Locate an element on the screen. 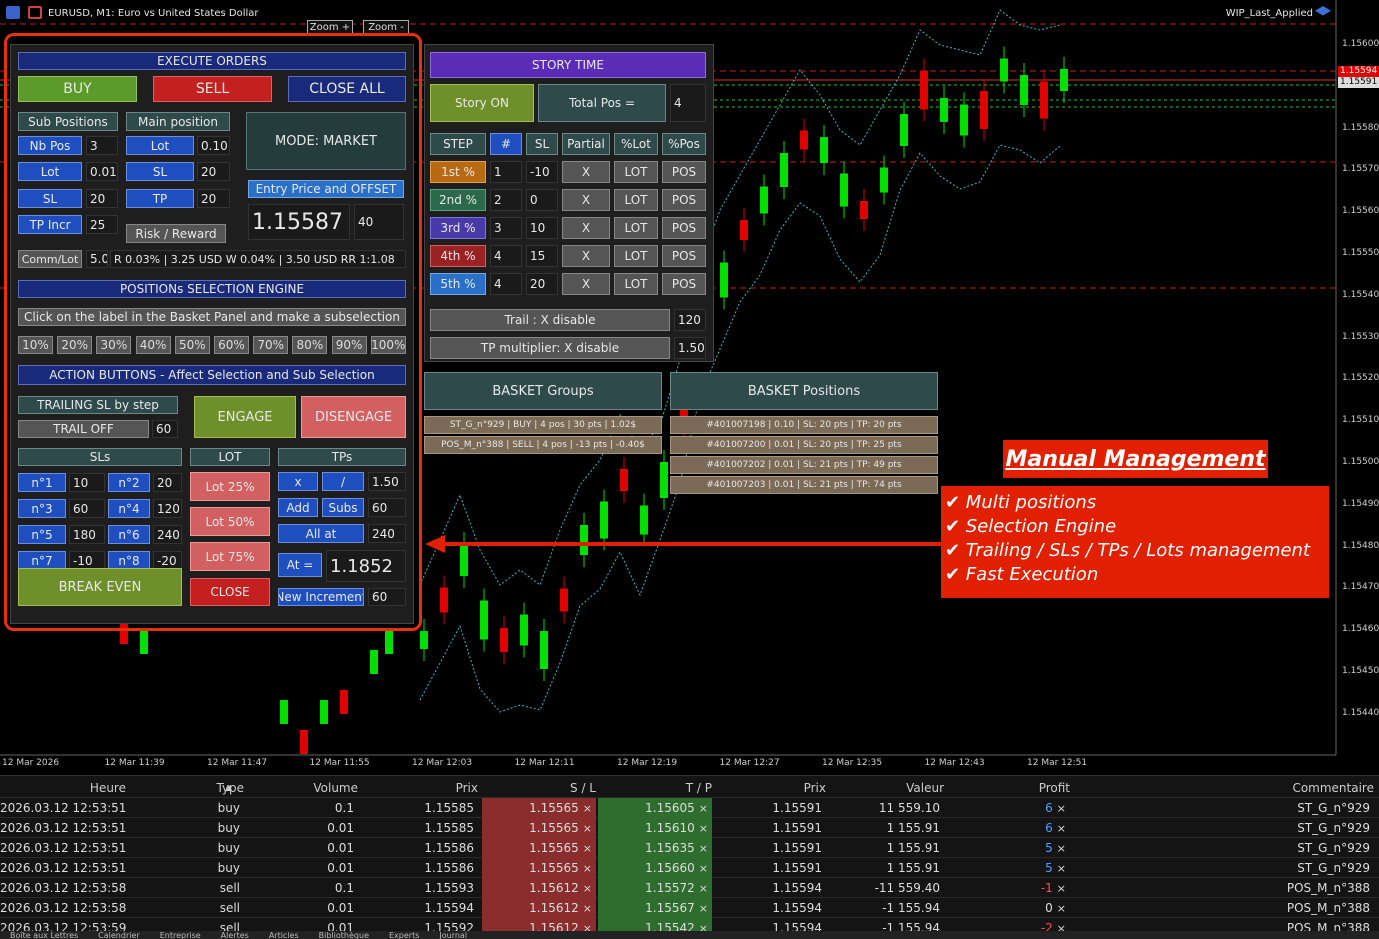 This screenshot has width=1379, height=939. column-header: S / L is located at coordinates (539, 788).